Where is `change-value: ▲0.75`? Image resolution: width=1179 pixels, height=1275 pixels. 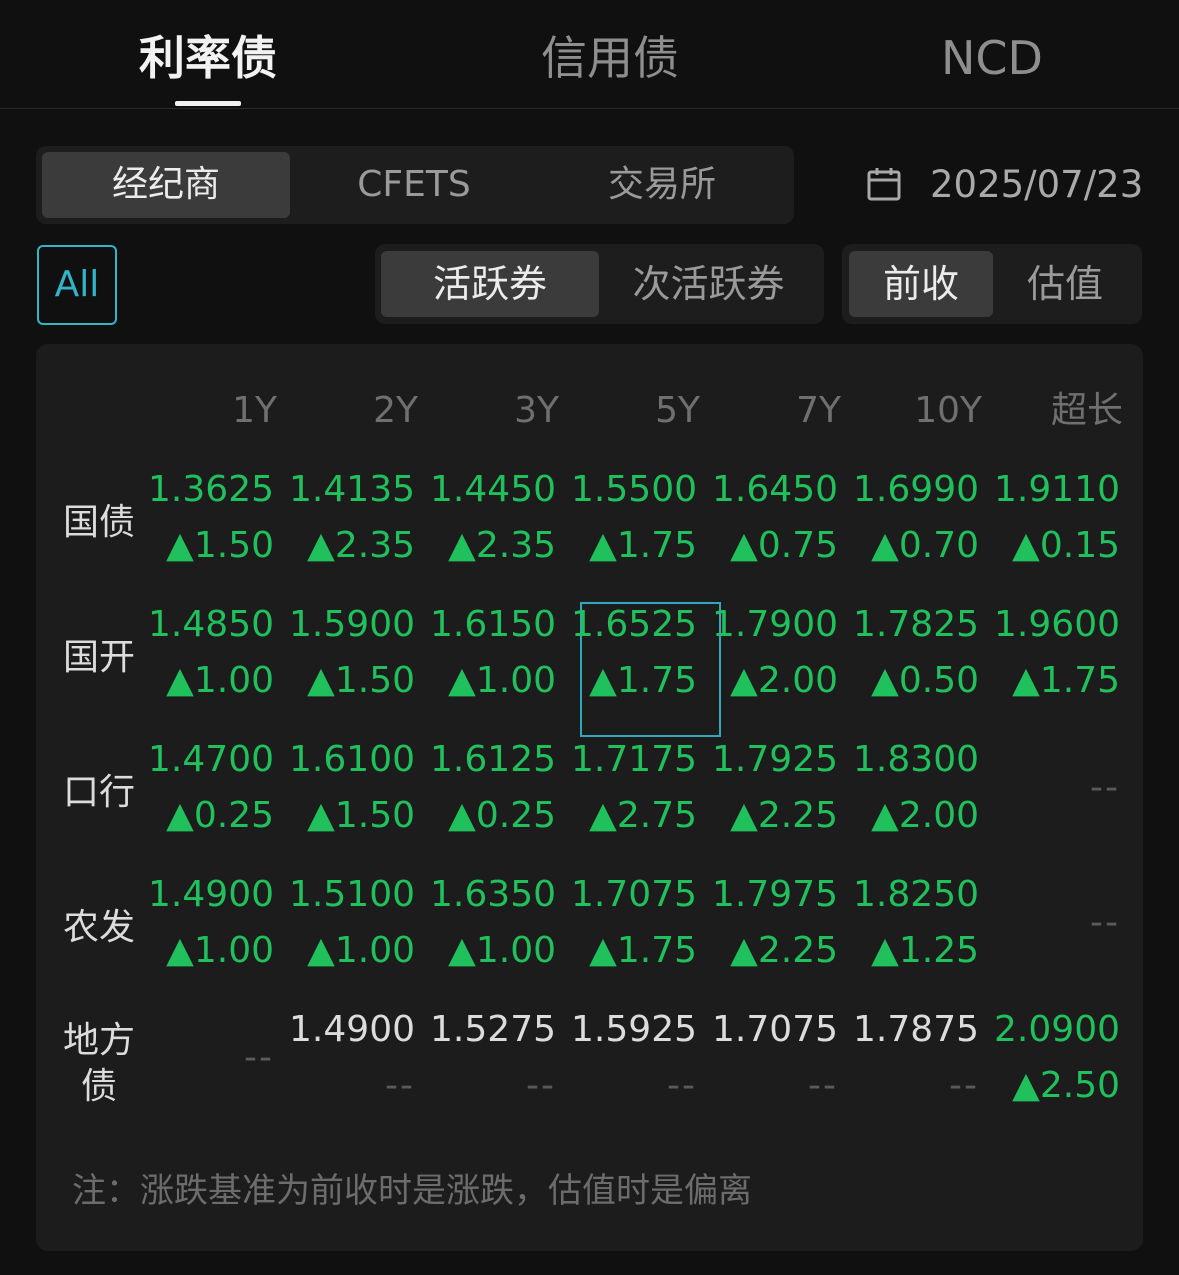
change-value: ▲0.75 is located at coordinates (784, 545).